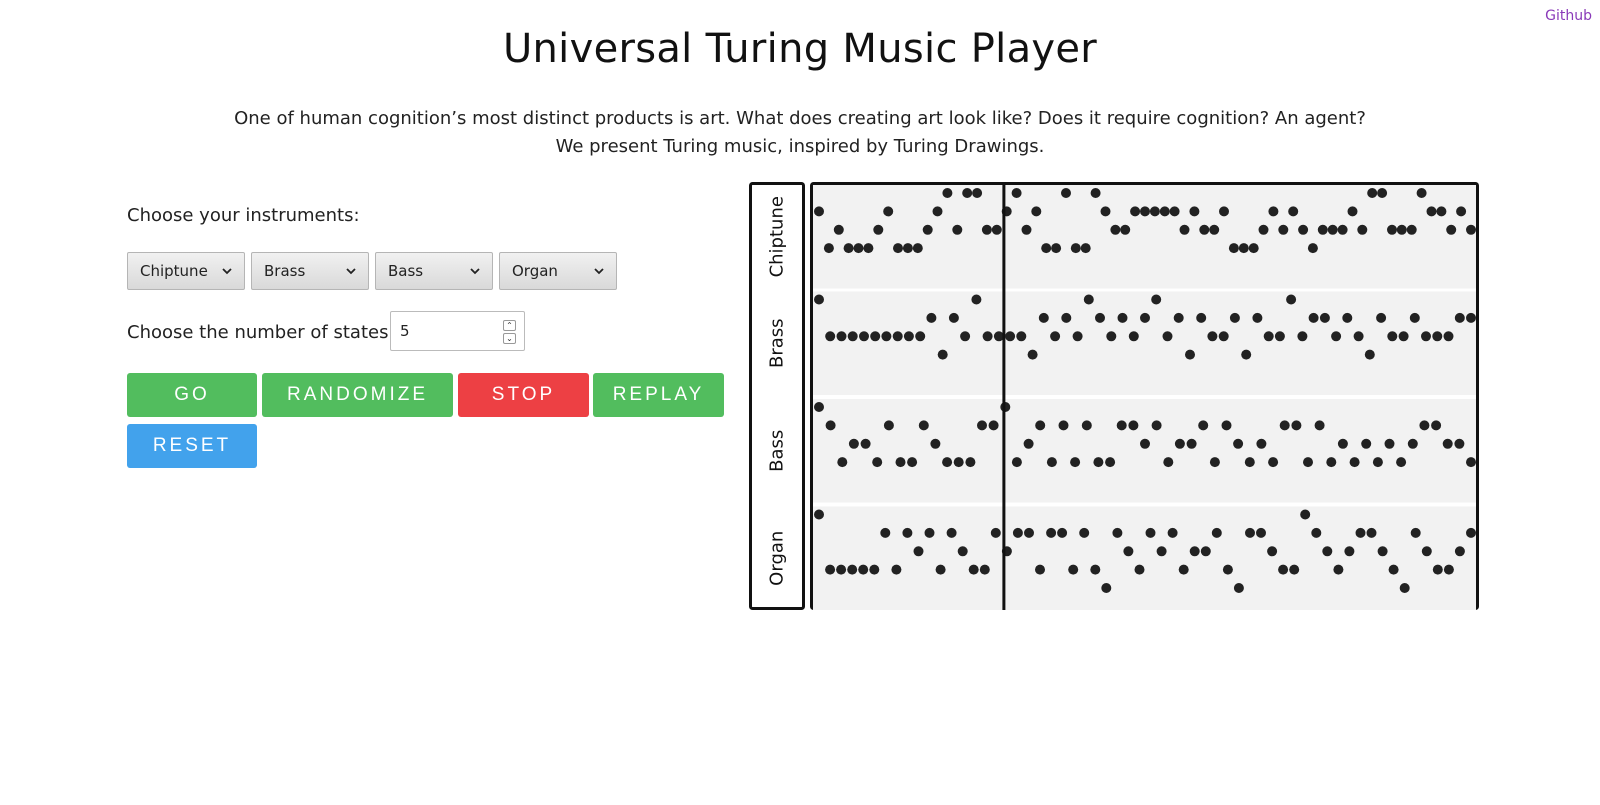  I want to click on states-stepper: ⌃ ⌄, so click(509, 332).